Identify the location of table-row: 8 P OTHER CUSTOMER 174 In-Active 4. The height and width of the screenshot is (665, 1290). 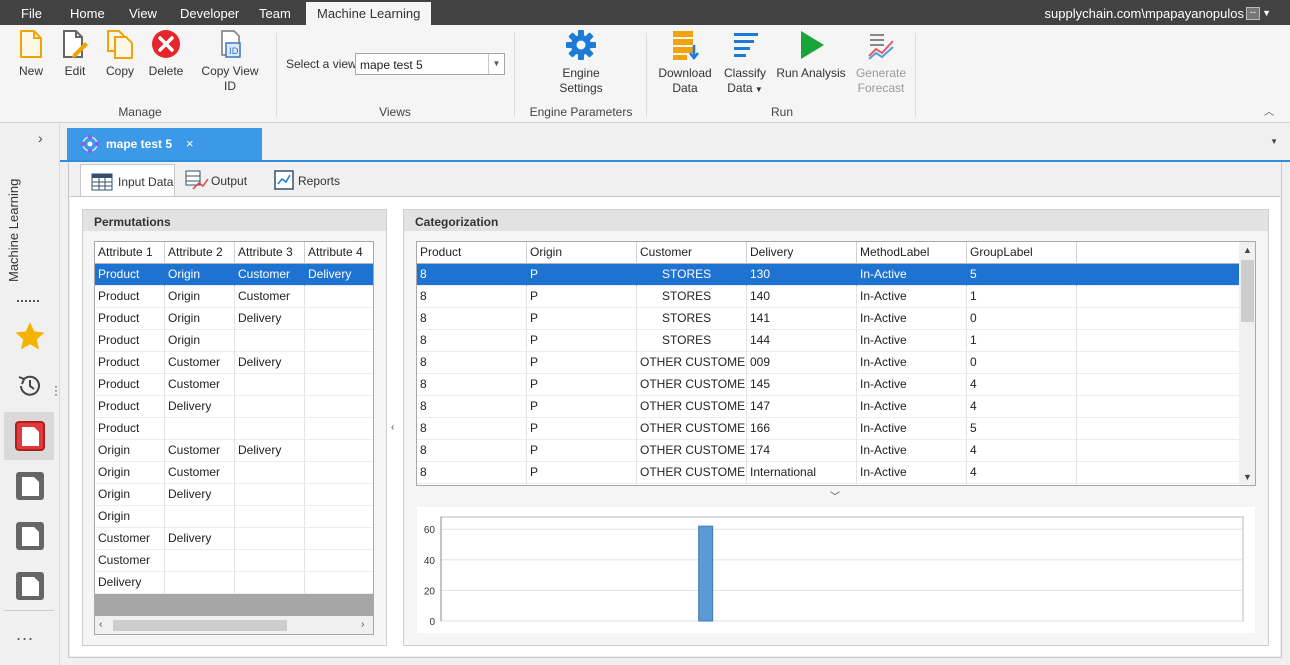
(836, 451).